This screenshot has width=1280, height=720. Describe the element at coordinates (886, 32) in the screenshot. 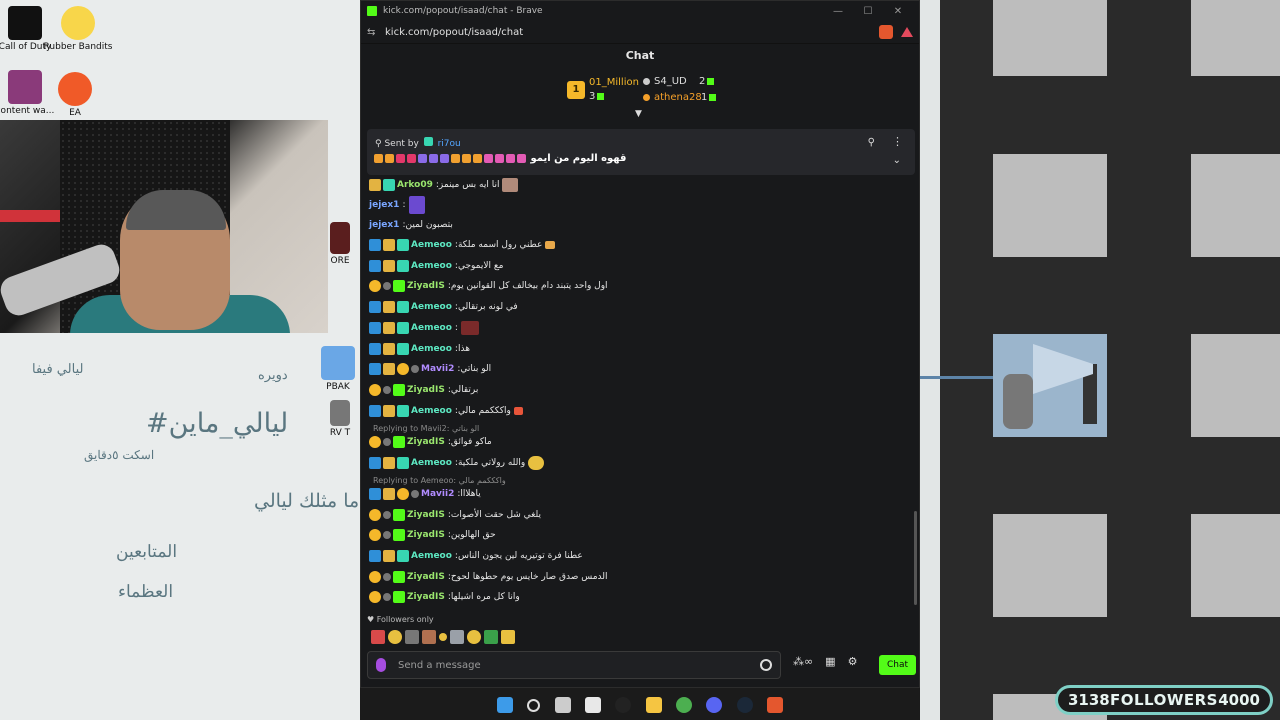

I see `brave-shields-icon` at that location.